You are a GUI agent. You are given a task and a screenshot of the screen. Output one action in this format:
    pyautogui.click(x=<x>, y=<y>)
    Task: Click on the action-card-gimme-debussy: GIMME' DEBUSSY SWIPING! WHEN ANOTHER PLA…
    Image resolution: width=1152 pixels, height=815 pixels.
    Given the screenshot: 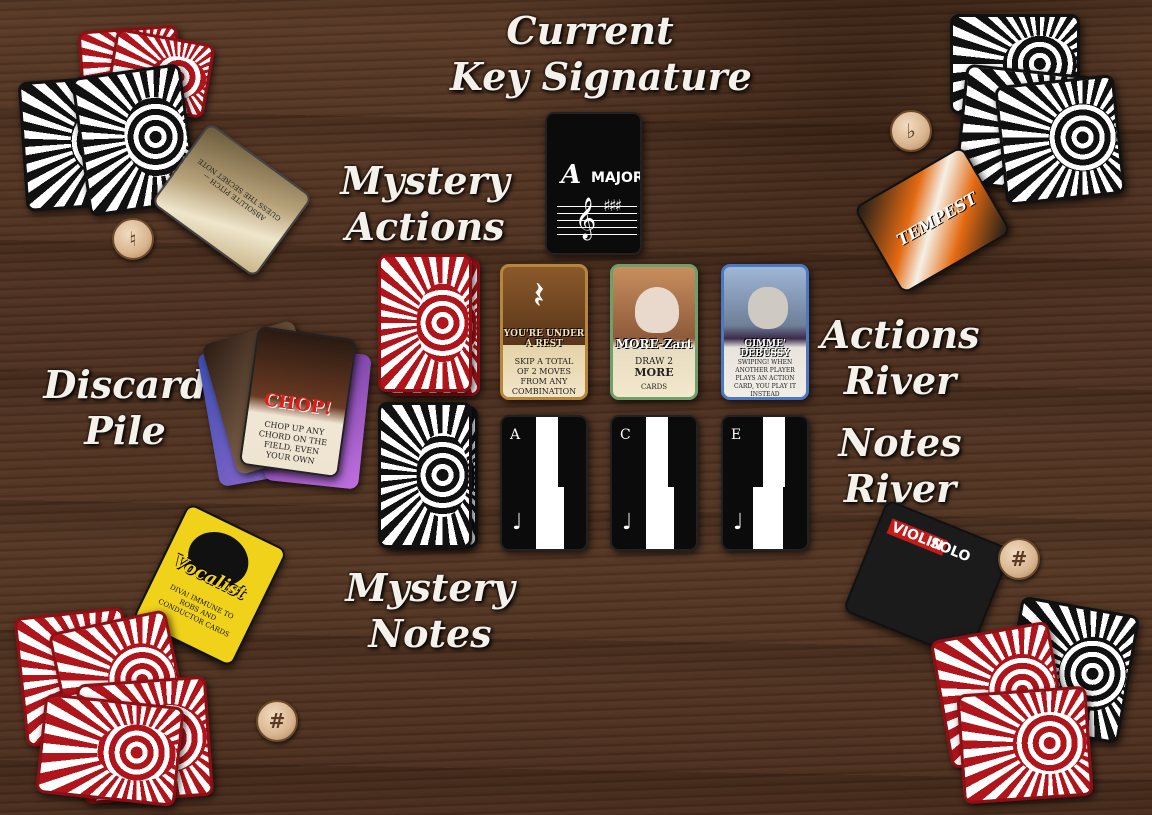 What is the action you would take?
    pyautogui.click(x=765, y=332)
    